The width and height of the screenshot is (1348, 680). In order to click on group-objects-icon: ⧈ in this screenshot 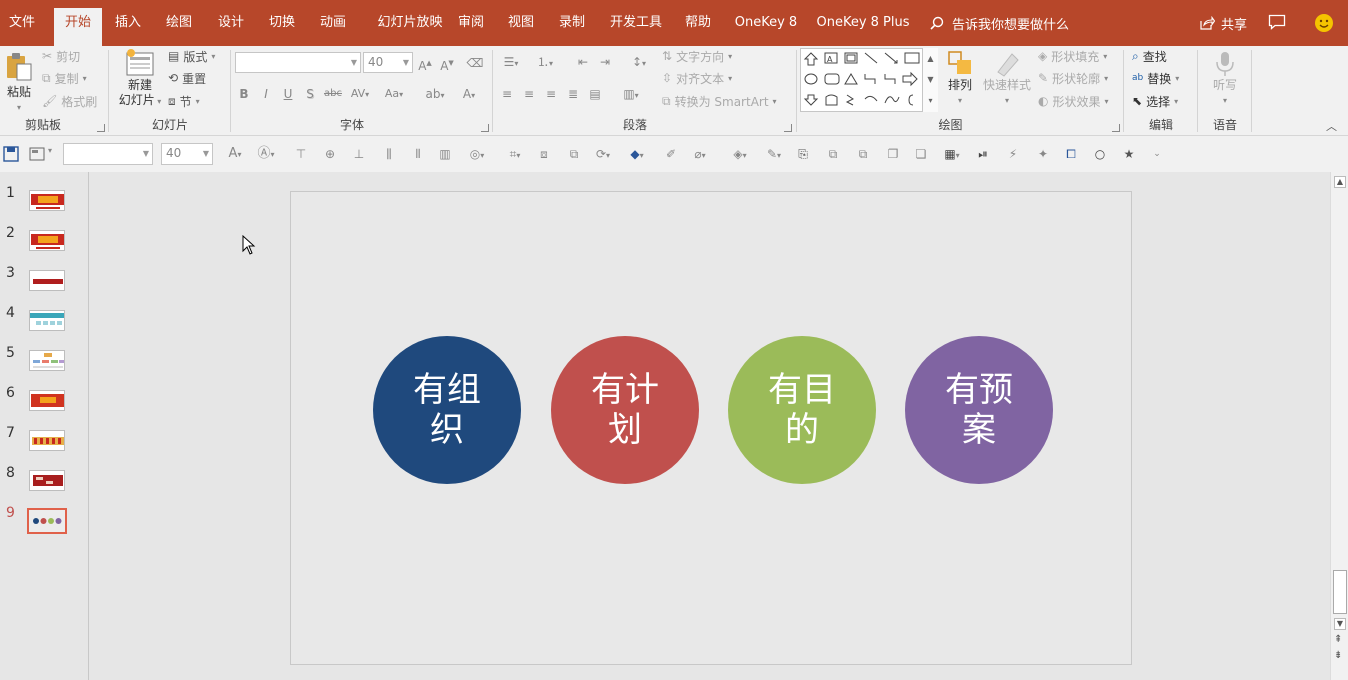, I will do `click(544, 154)`.